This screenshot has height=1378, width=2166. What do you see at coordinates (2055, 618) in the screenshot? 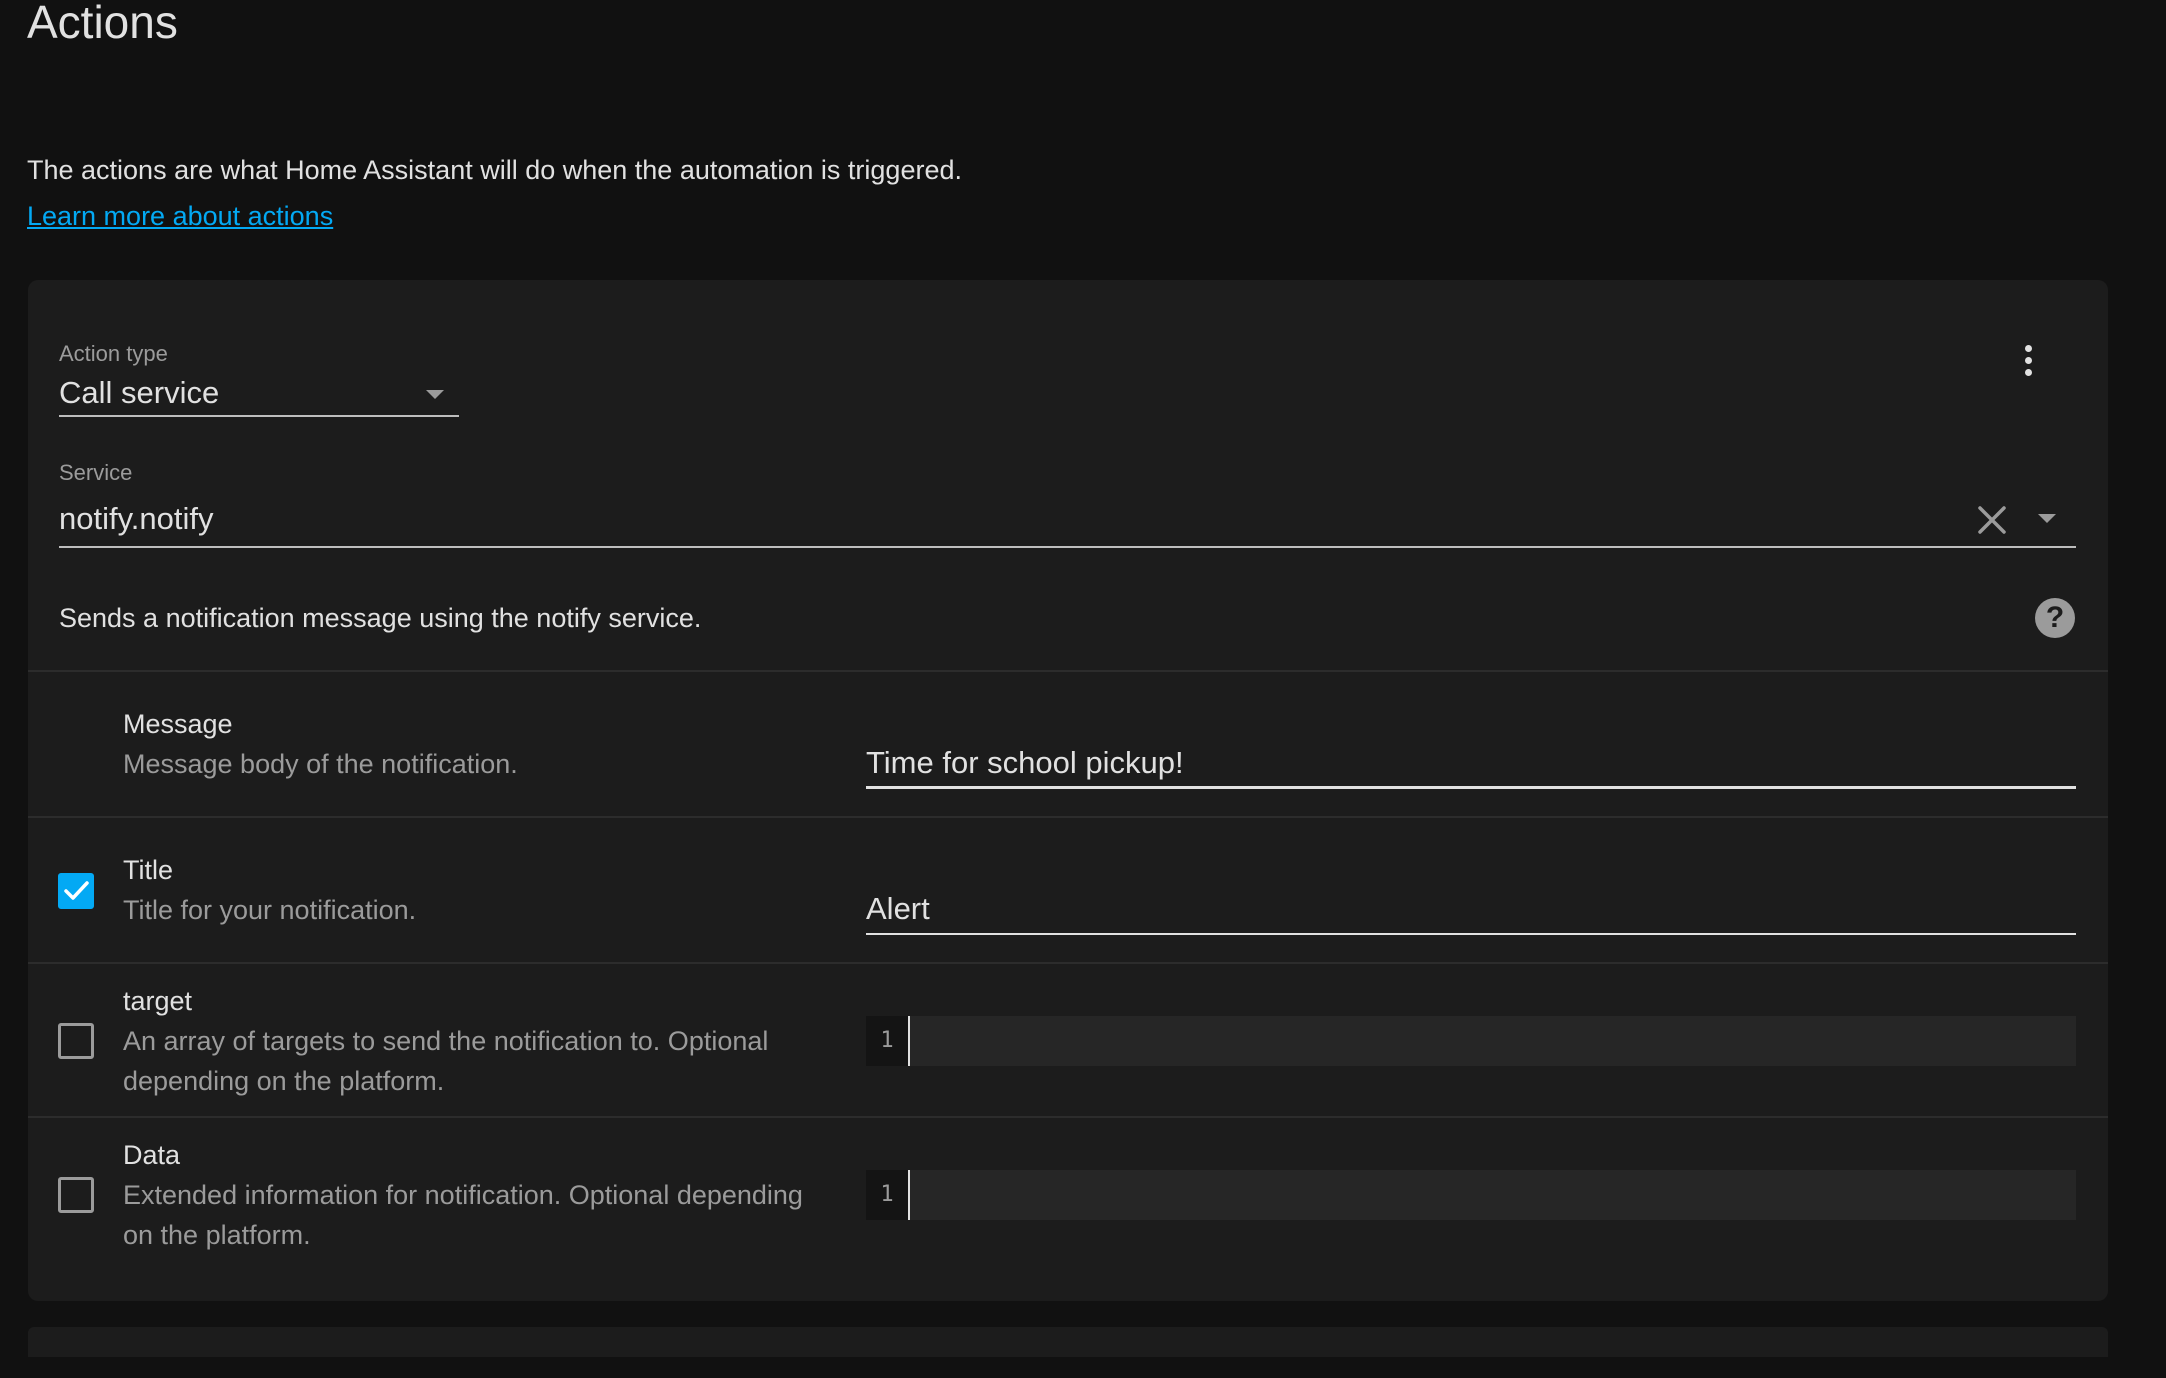
I see `help-circle-icon: ?` at bounding box center [2055, 618].